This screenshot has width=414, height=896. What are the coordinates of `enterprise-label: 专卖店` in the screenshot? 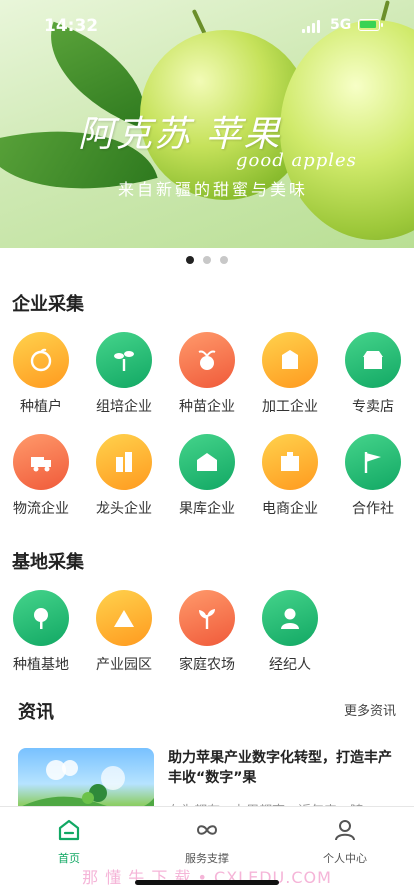 It's located at (373, 407).